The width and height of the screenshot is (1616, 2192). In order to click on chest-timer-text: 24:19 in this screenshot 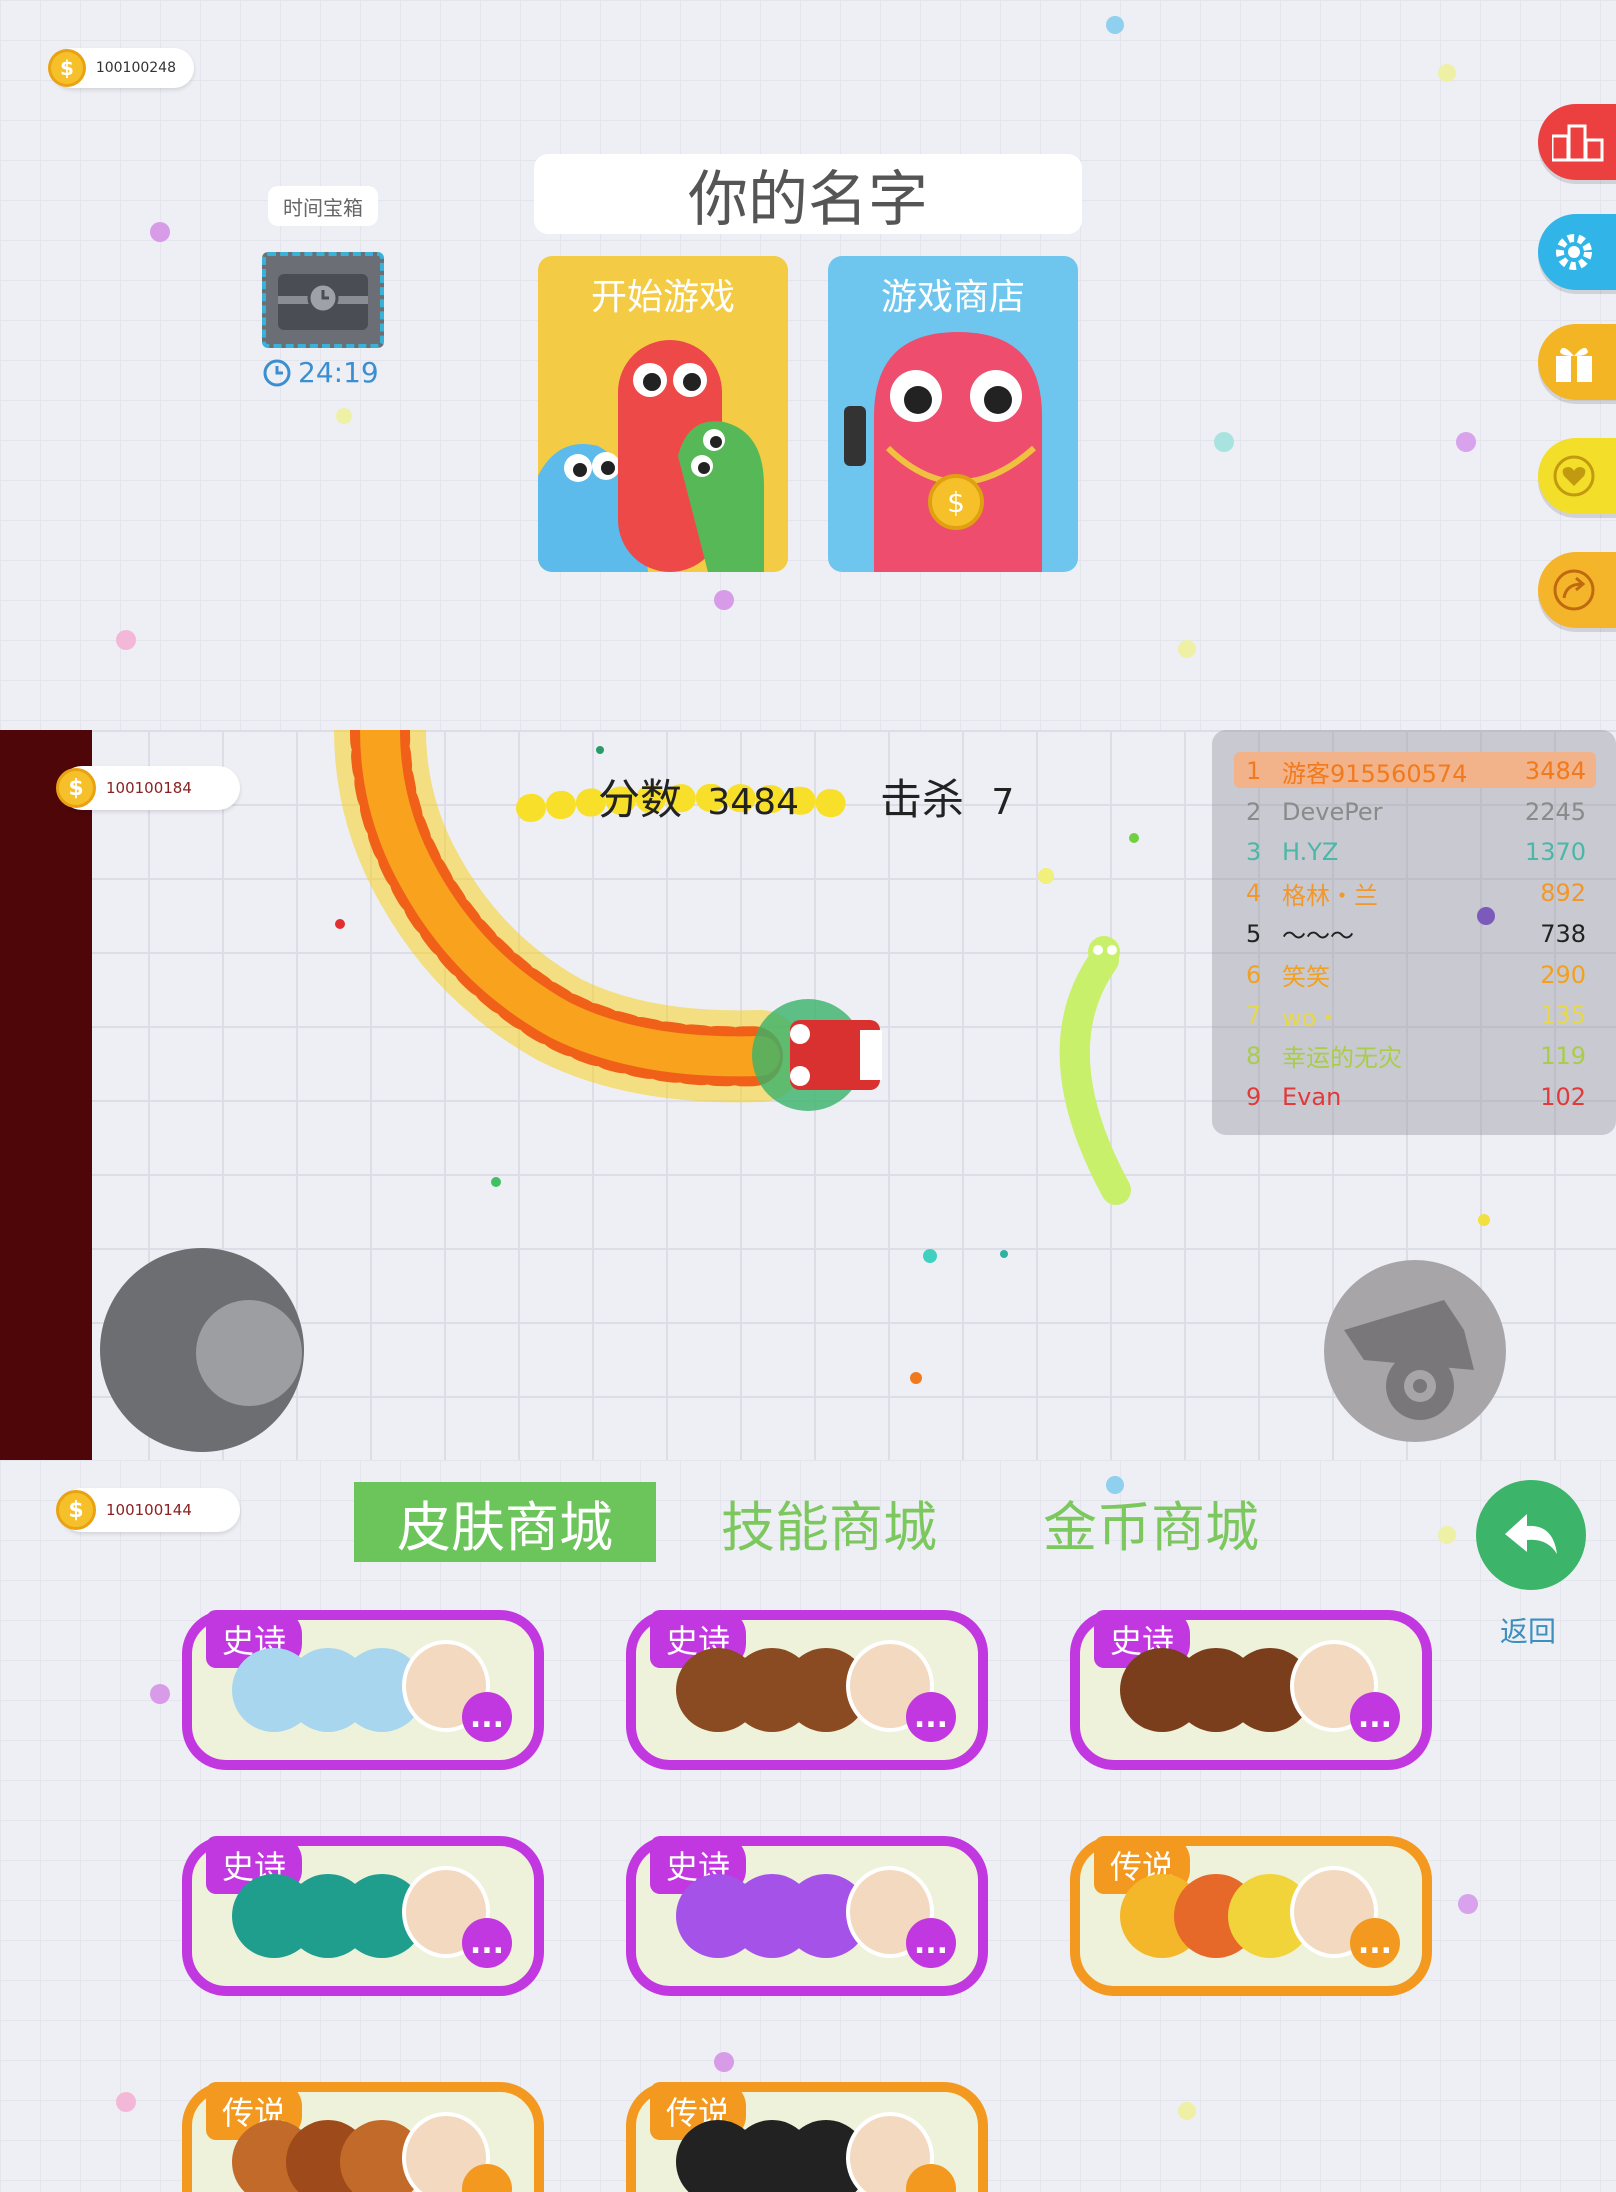, I will do `click(338, 372)`.